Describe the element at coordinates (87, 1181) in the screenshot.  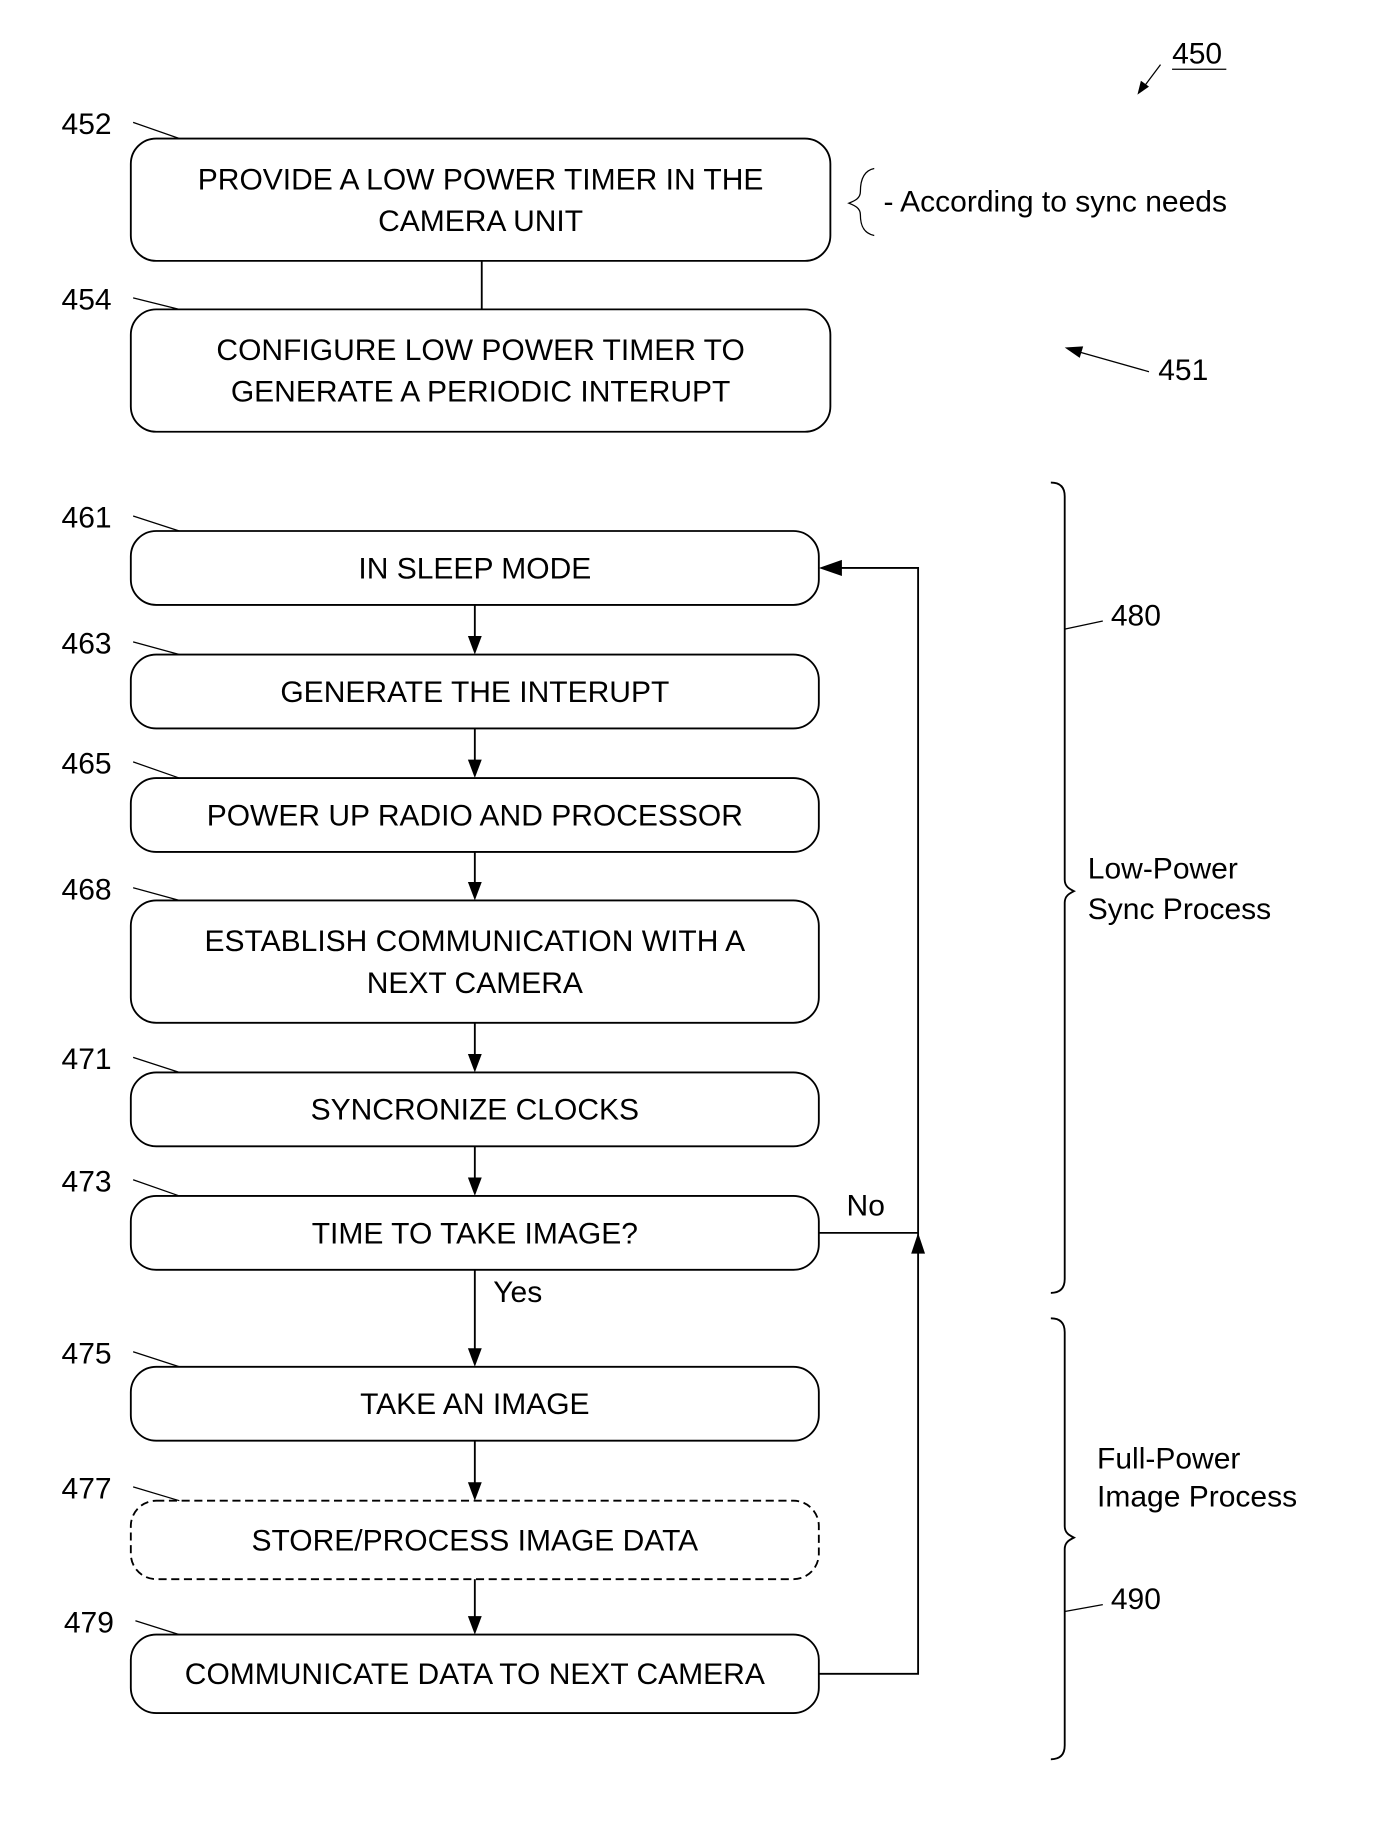
I see `step-ref-number: 473` at that location.